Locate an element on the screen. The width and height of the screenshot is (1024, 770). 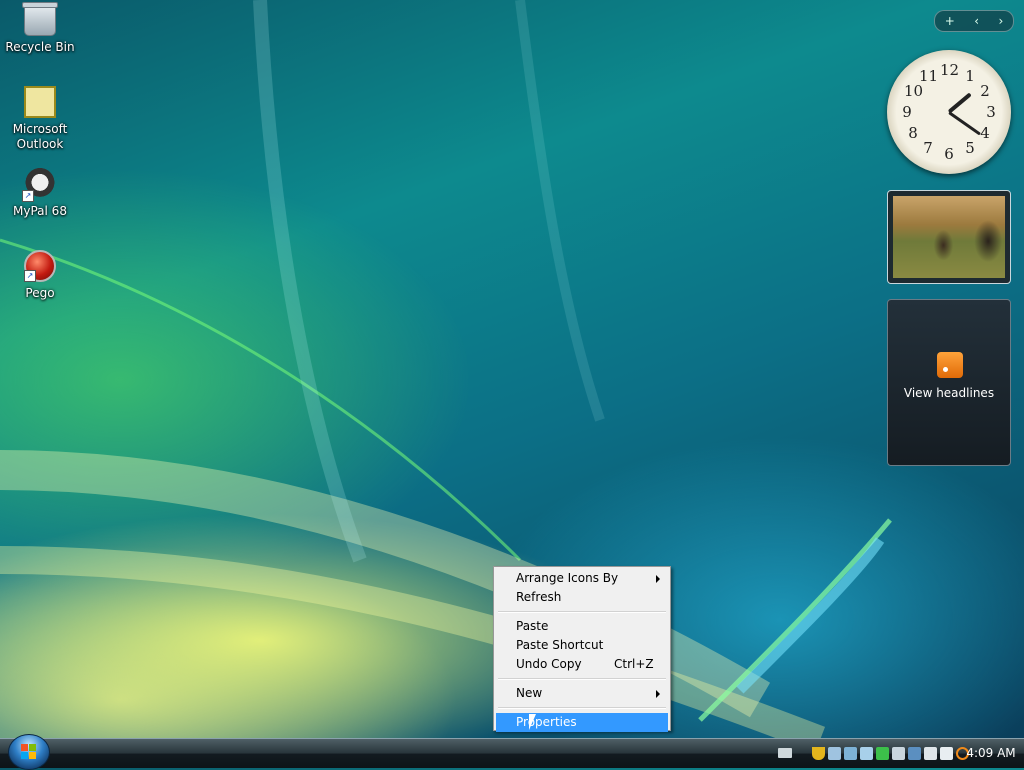
recycle-bin-icon is located at coordinates (40, 19).